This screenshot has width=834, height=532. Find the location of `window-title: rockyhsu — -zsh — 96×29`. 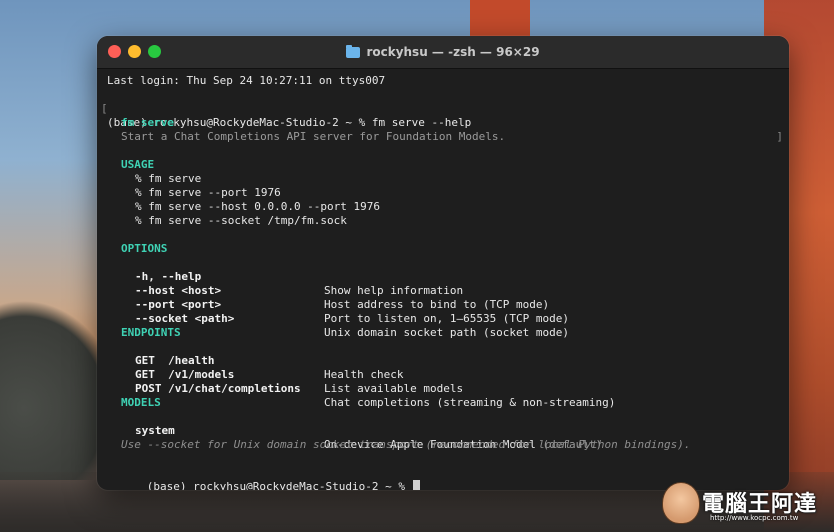

window-title: rockyhsu — -zsh — 96×29 is located at coordinates (443, 52).